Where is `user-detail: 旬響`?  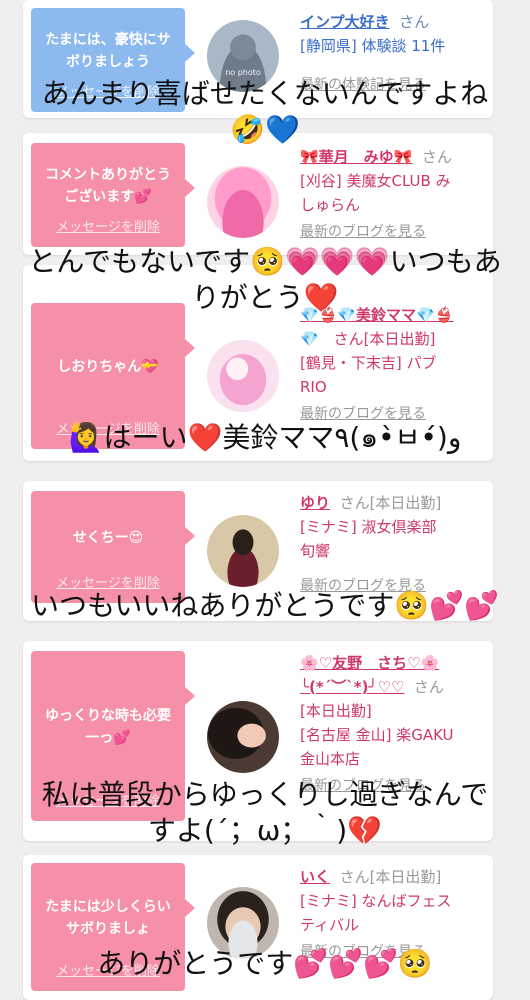 user-detail: 旬響 is located at coordinates (315, 551).